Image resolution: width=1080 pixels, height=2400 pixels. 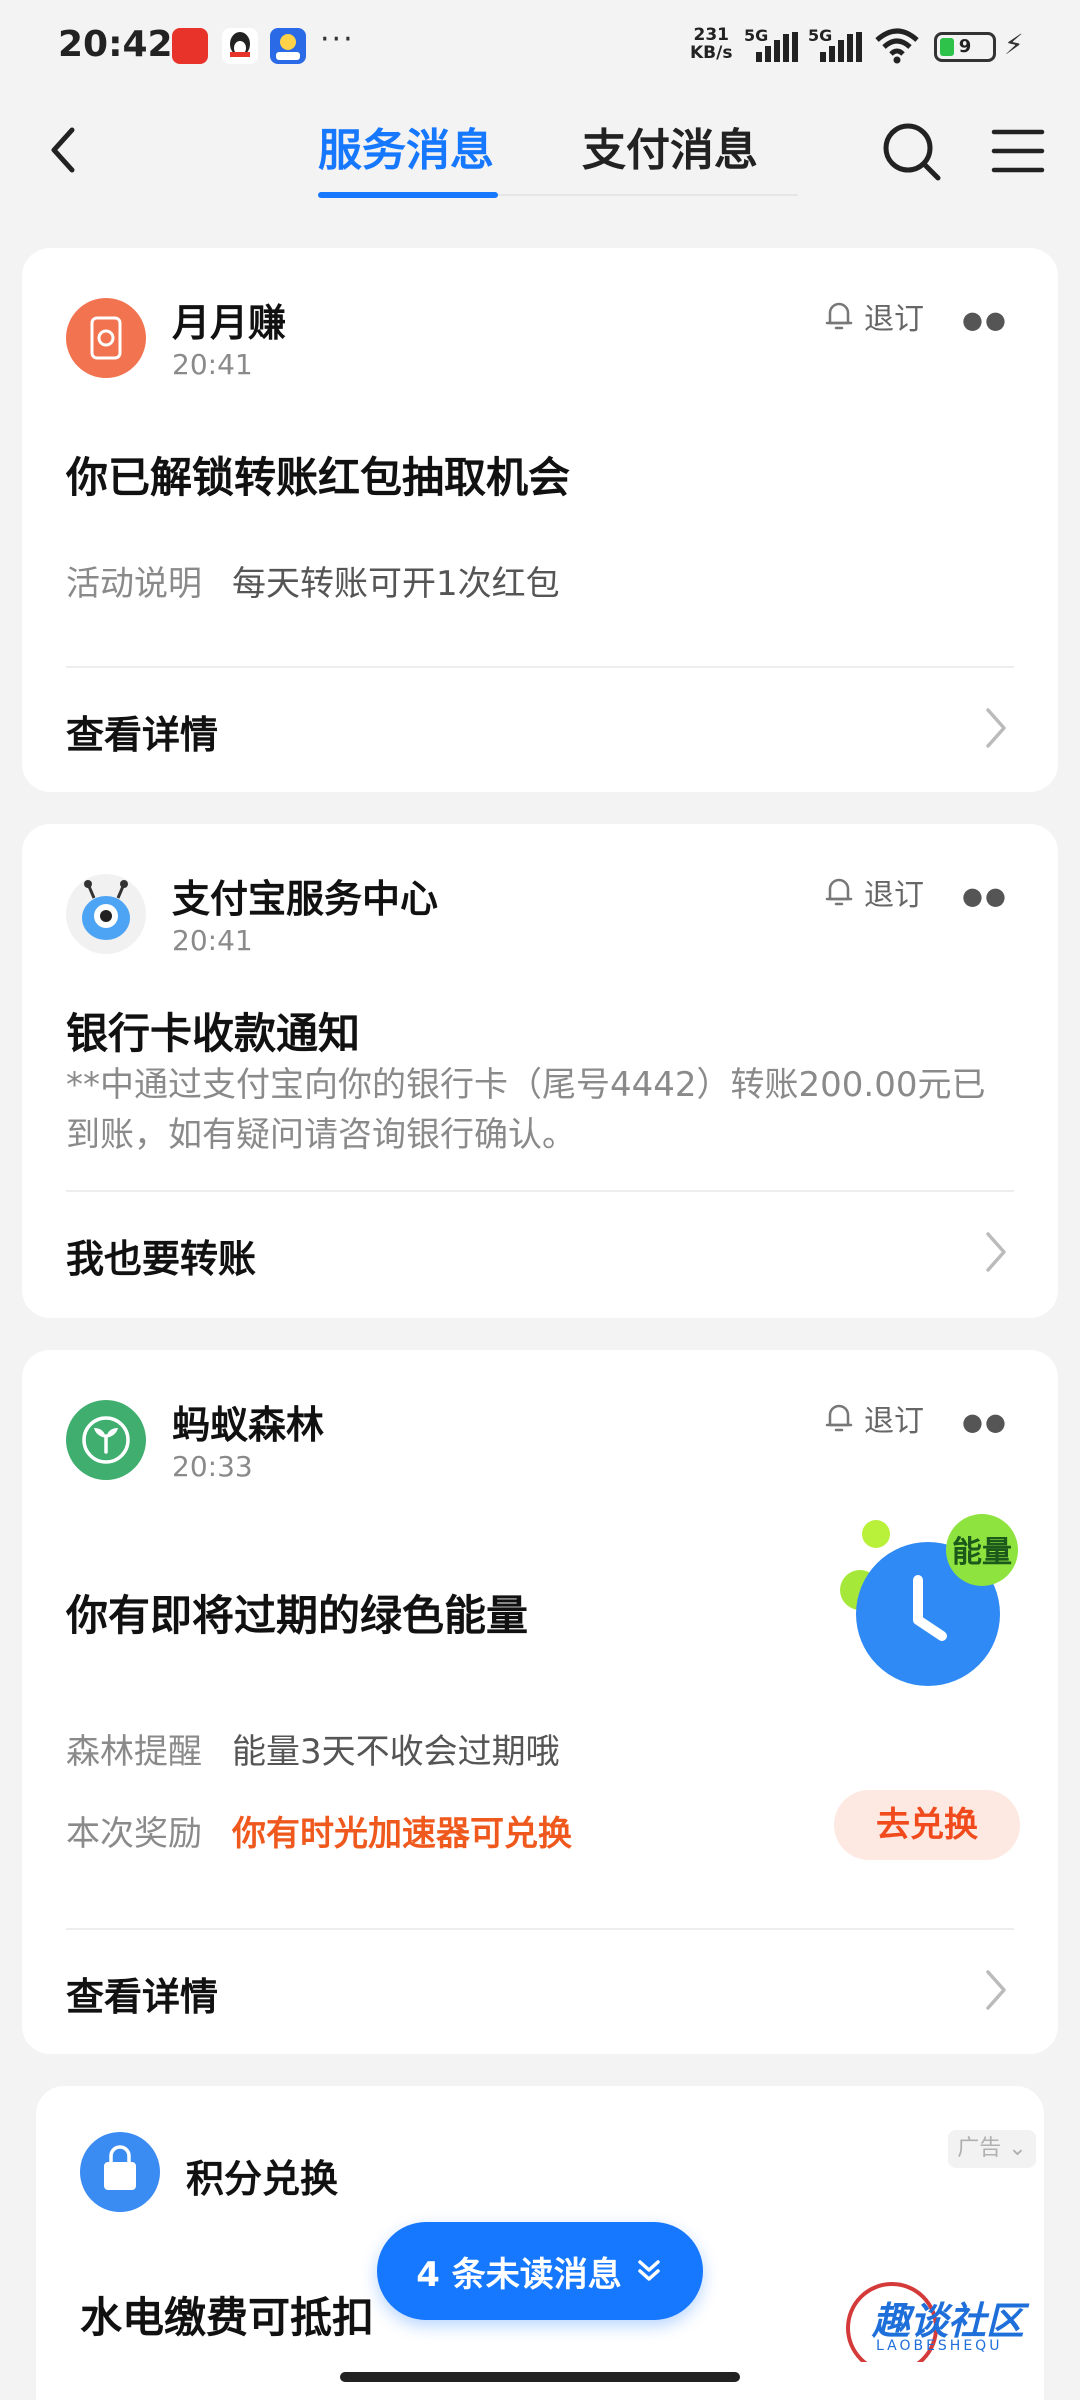 I want to click on battery-icon: 9, so click(x=965, y=47).